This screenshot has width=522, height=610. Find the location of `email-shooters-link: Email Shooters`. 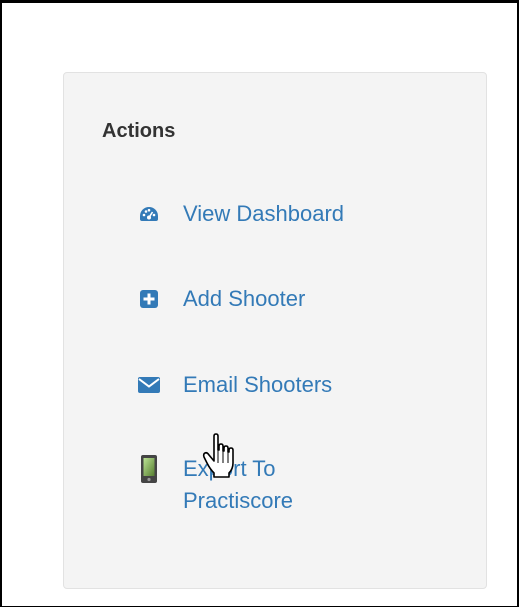

email-shooters-link: Email Shooters is located at coordinates (234, 385).